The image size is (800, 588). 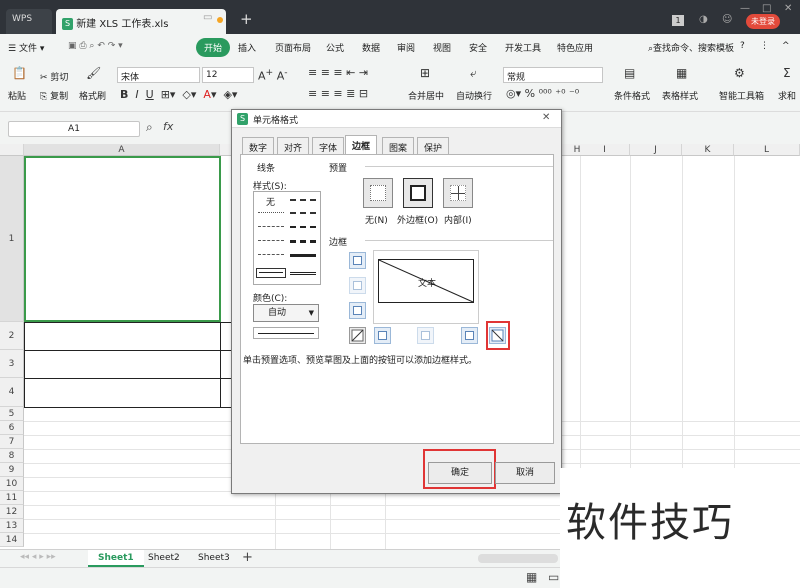 I want to click on page-count-badge: 1, so click(x=678, y=20).